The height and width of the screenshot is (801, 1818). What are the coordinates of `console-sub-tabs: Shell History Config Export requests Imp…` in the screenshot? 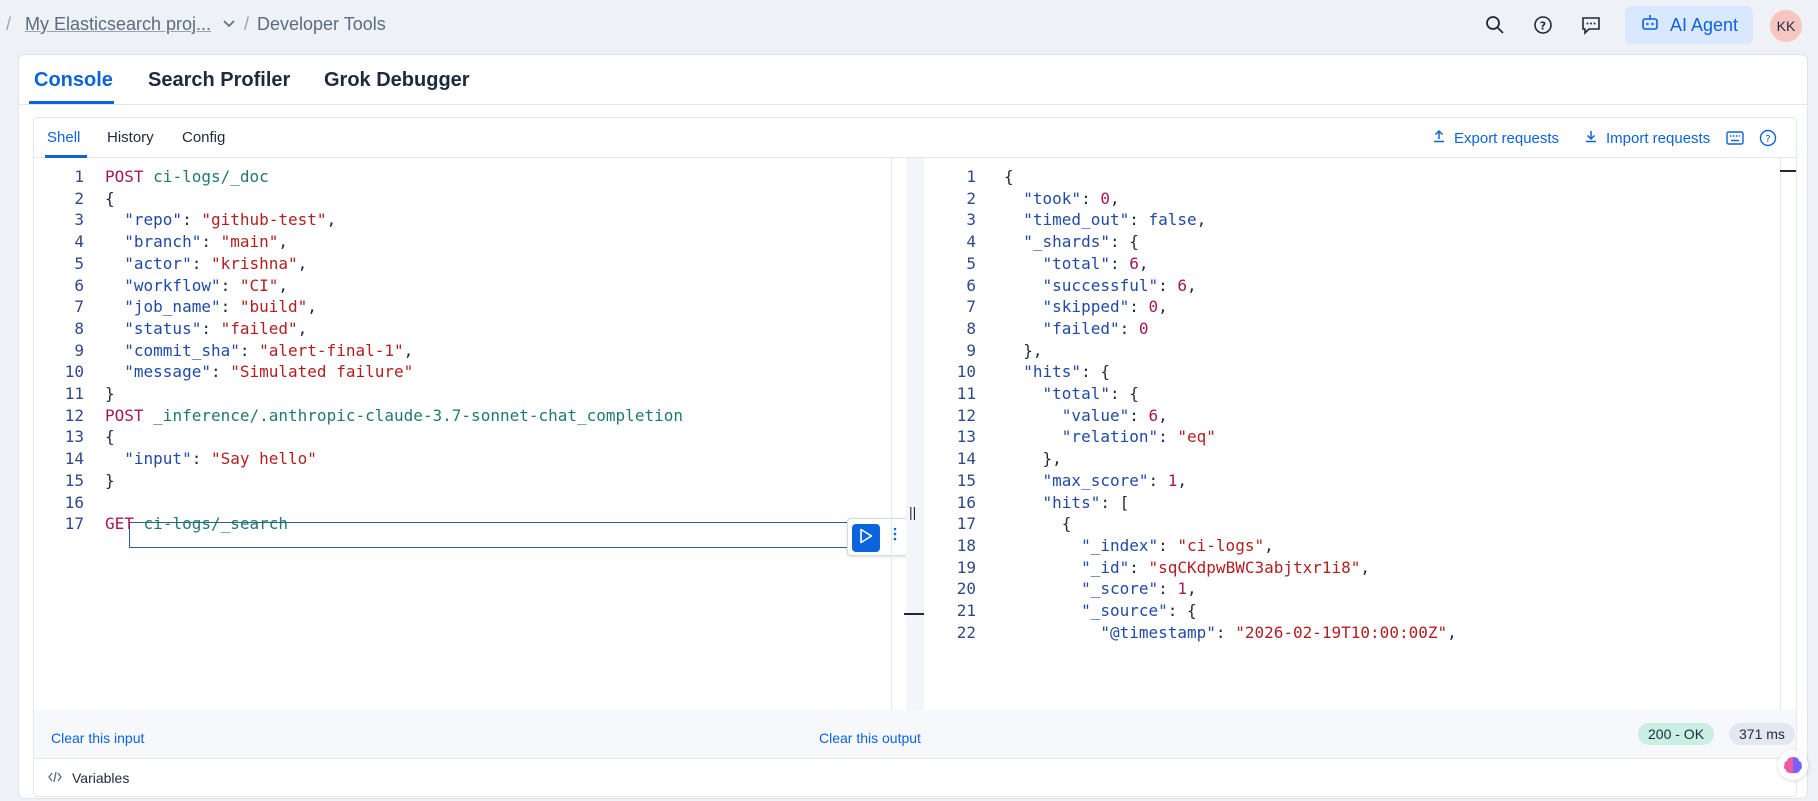 It's located at (915, 138).